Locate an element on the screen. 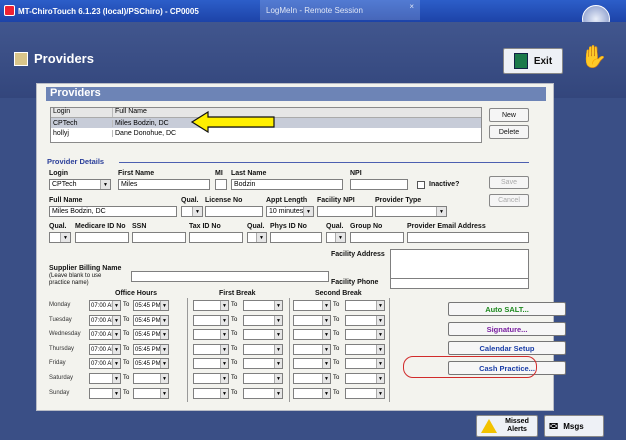 This screenshot has width=626, height=440. facility-npi-input is located at coordinates (345, 211).